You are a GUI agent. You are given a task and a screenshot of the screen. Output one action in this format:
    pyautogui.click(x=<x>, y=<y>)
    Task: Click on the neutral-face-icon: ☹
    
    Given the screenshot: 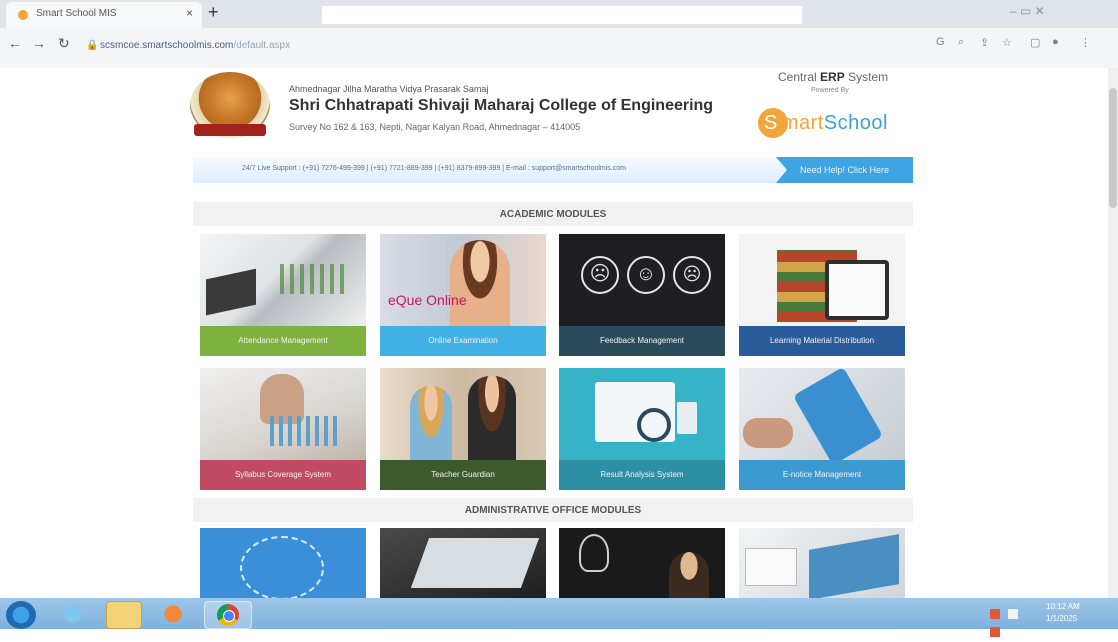 What is the action you would take?
    pyautogui.click(x=600, y=275)
    